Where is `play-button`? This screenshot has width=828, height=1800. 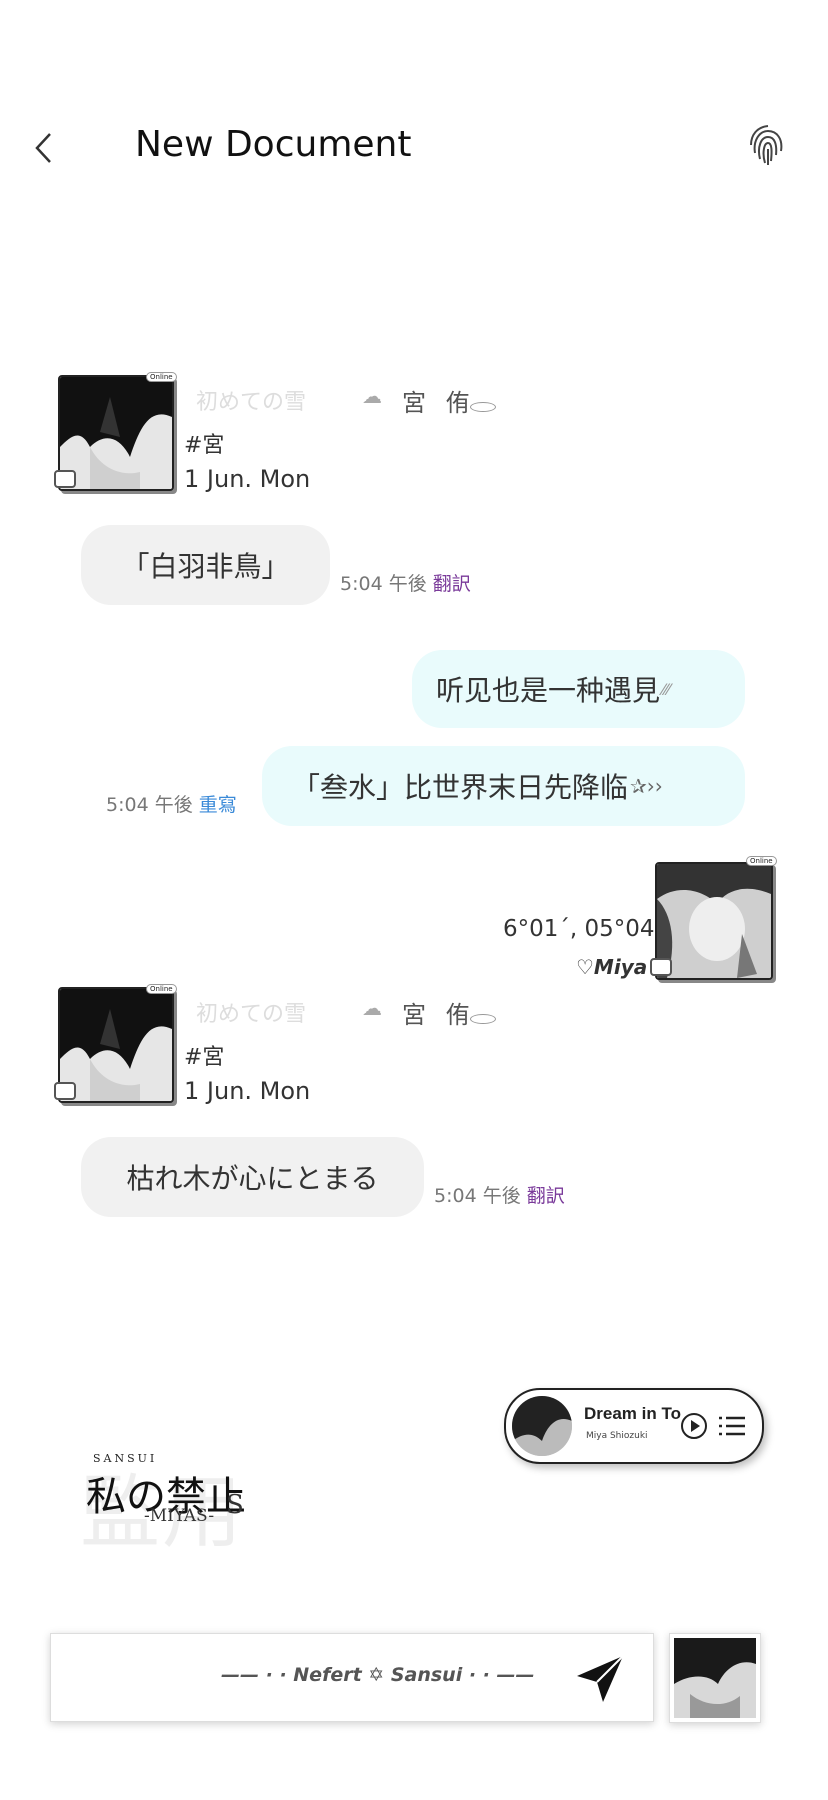
play-button is located at coordinates (694, 1428).